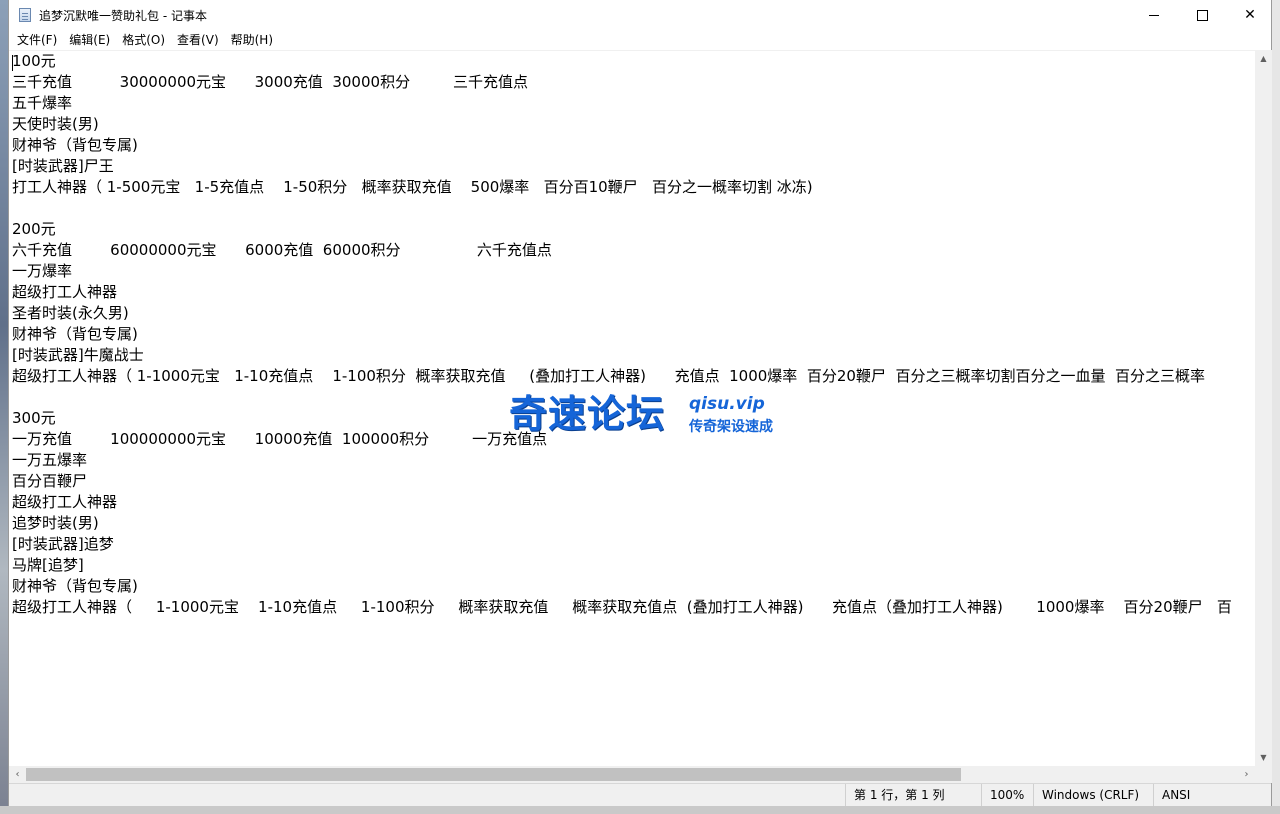  Describe the element at coordinates (252, 40) in the screenshot. I see `menu-help: 帮助(H)` at that location.